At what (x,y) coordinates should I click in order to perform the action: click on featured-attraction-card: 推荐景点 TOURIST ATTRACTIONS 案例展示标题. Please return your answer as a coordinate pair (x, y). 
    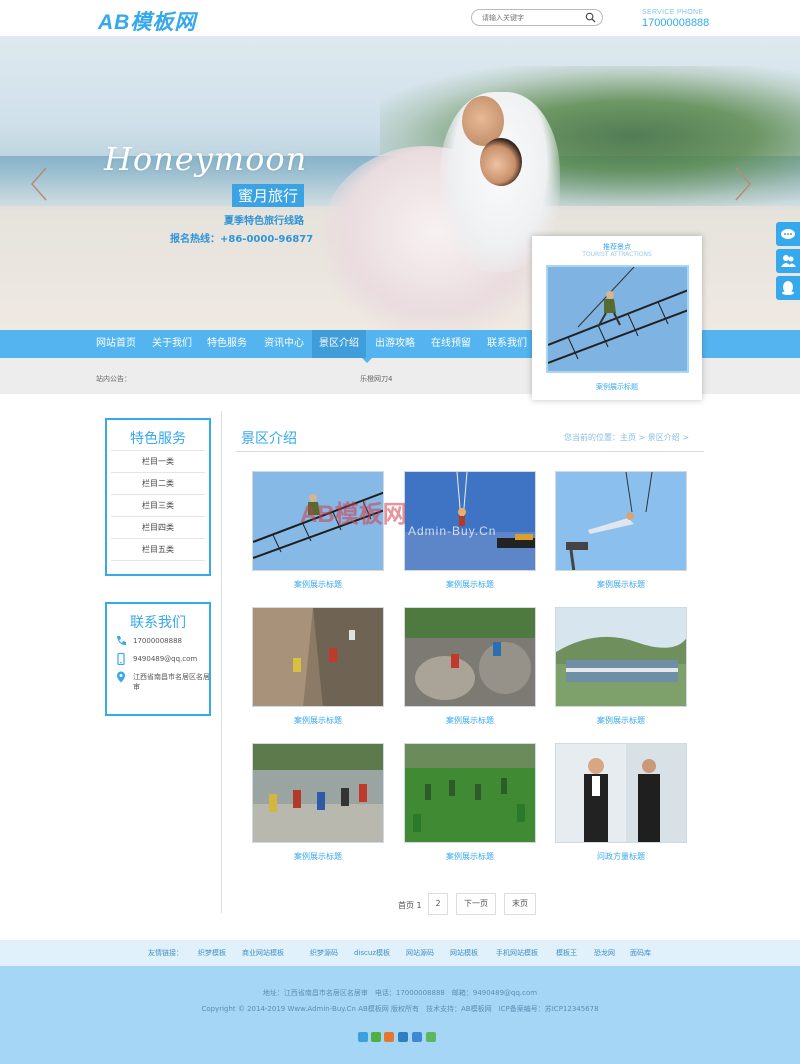
    Looking at the image, I should click on (617, 318).